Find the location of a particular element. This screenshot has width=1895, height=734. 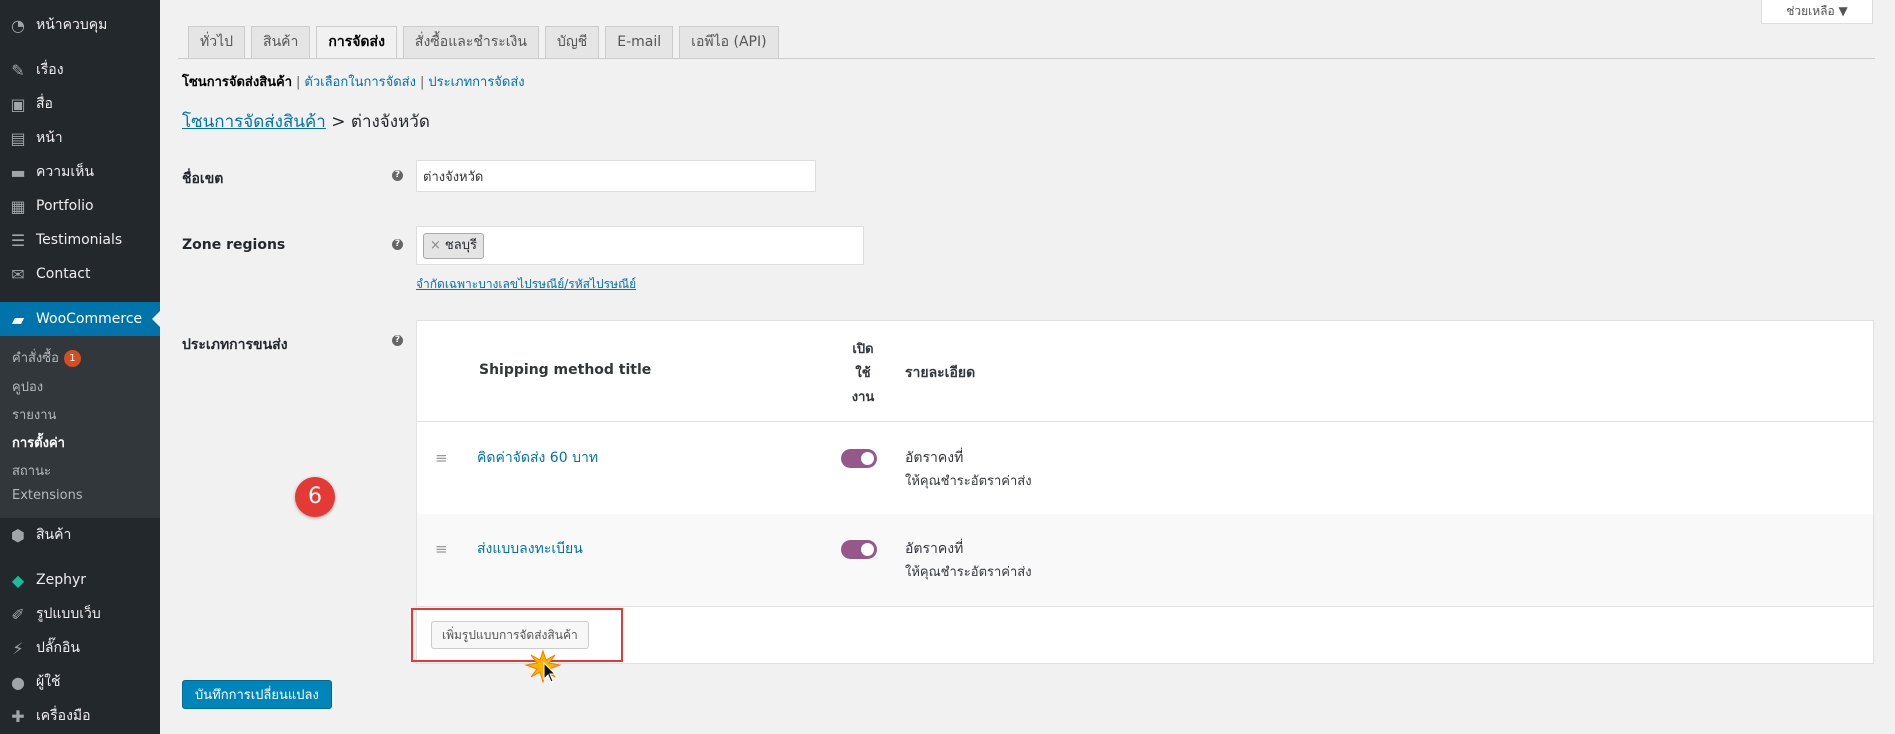

comment-icon: ▬ is located at coordinates (18, 172).